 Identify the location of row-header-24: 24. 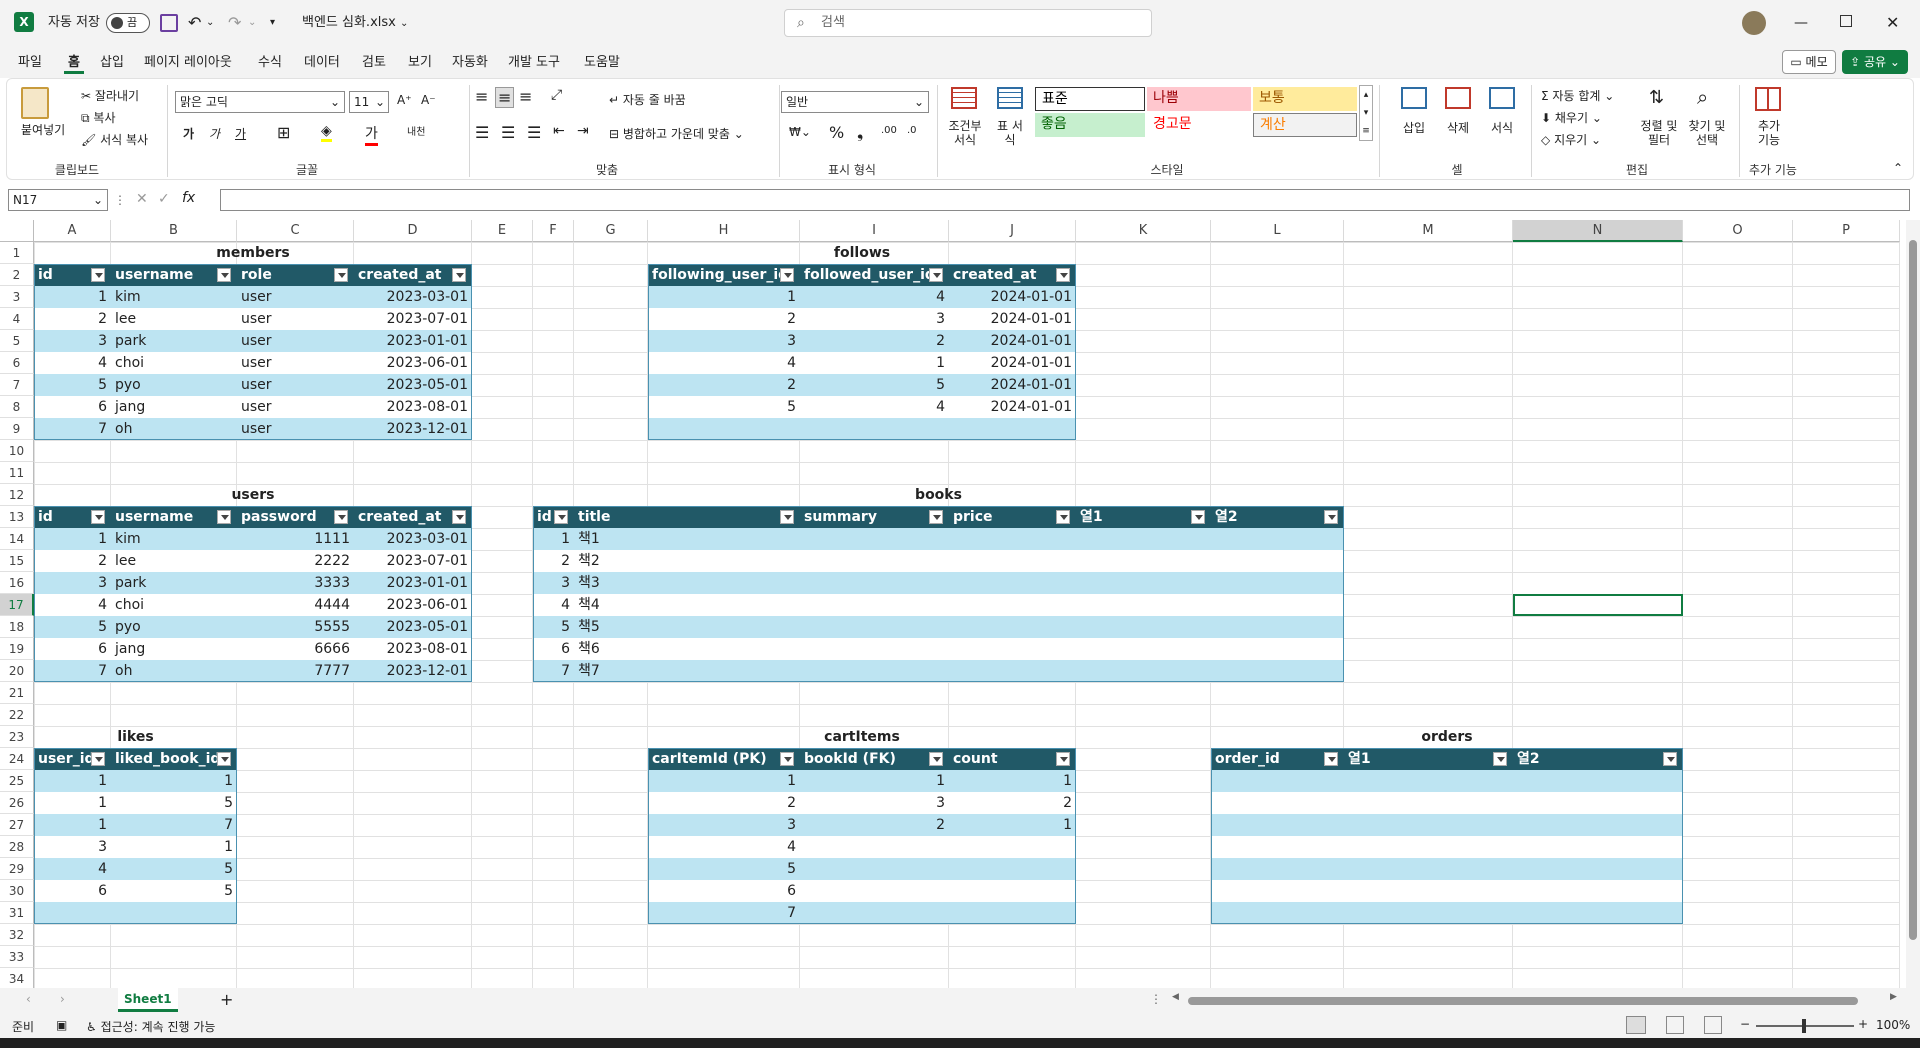
(17, 759).